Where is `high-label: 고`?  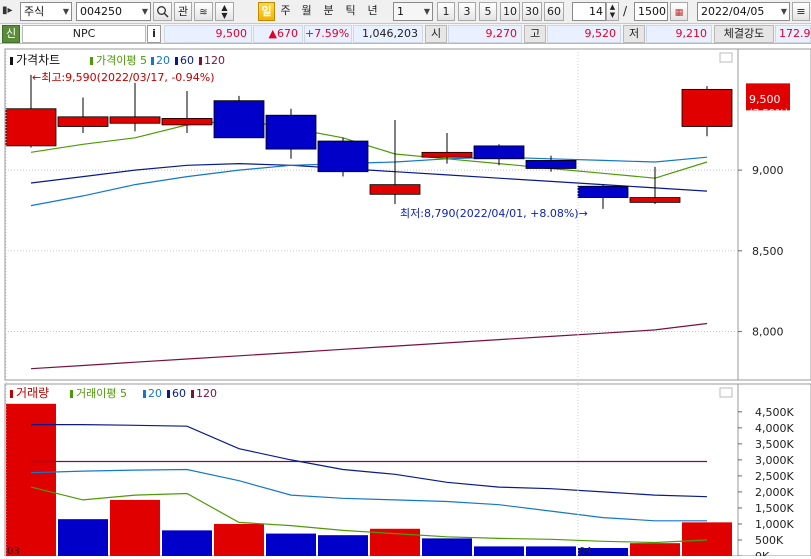 high-label: 고 is located at coordinates (535, 34).